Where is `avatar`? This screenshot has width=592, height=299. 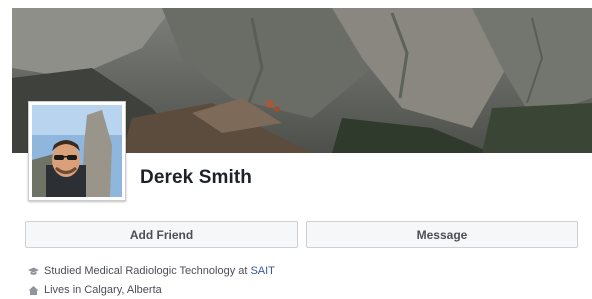
avatar is located at coordinates (77, 151).